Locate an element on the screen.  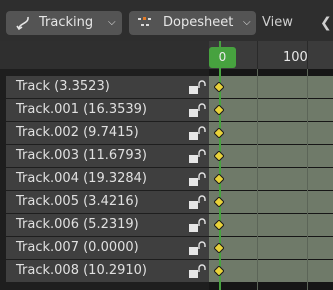
ruler-channel-area is located at coordinates (104, 55).